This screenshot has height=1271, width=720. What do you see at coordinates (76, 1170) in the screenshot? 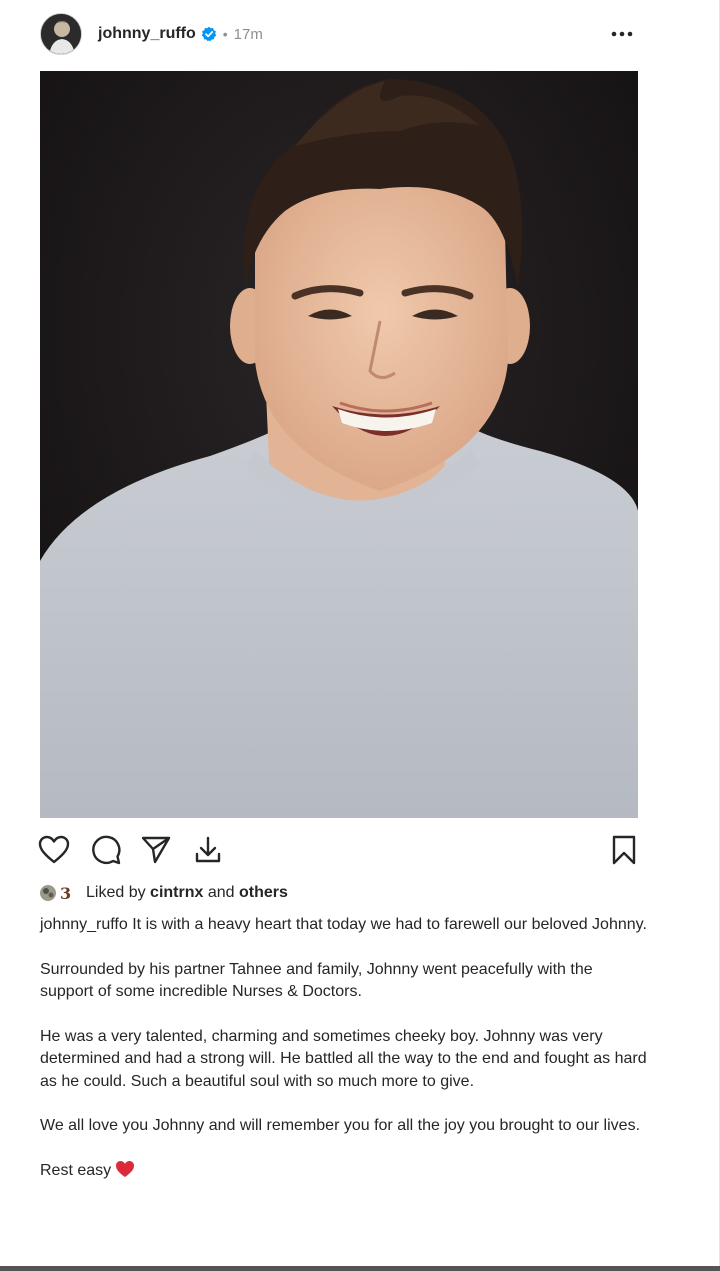
I see `caption-closing: Rest easy` at bounding box center [76, 1170].